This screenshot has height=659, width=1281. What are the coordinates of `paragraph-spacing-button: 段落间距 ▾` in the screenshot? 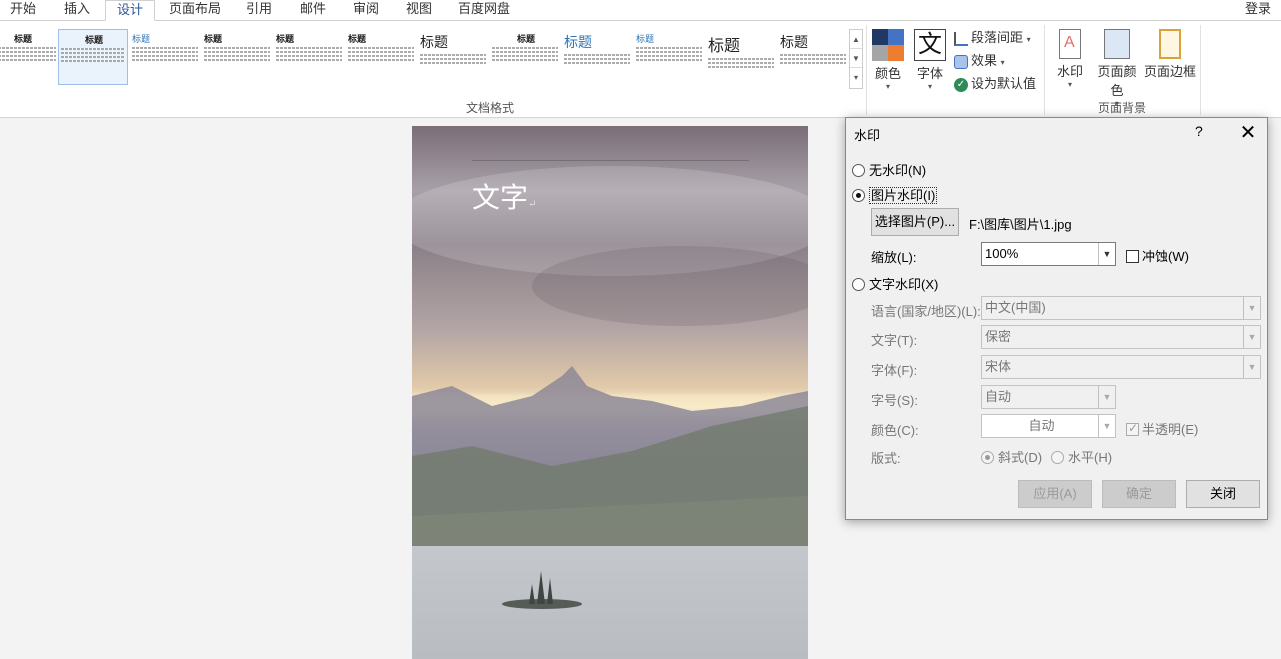 It's located at (992, 38).